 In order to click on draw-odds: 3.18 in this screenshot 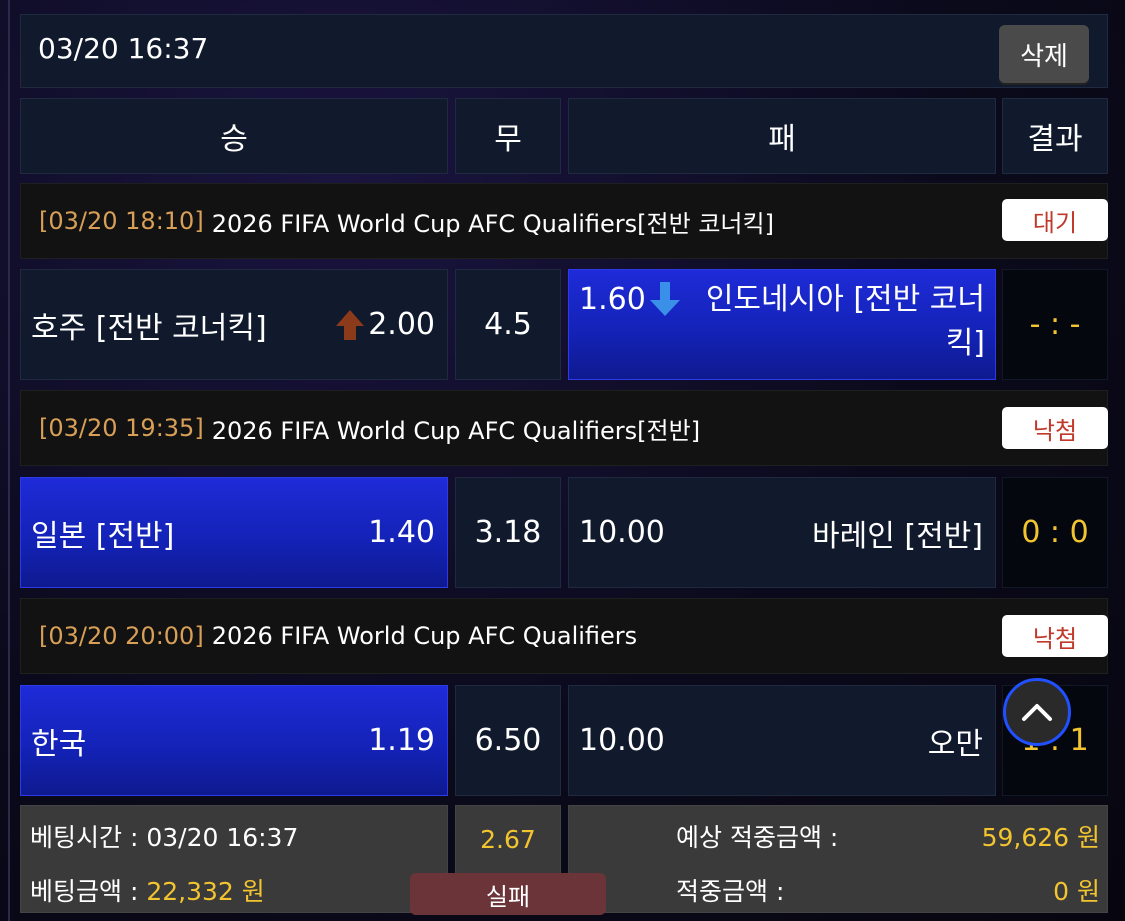, I will do `click(508, 532)`.